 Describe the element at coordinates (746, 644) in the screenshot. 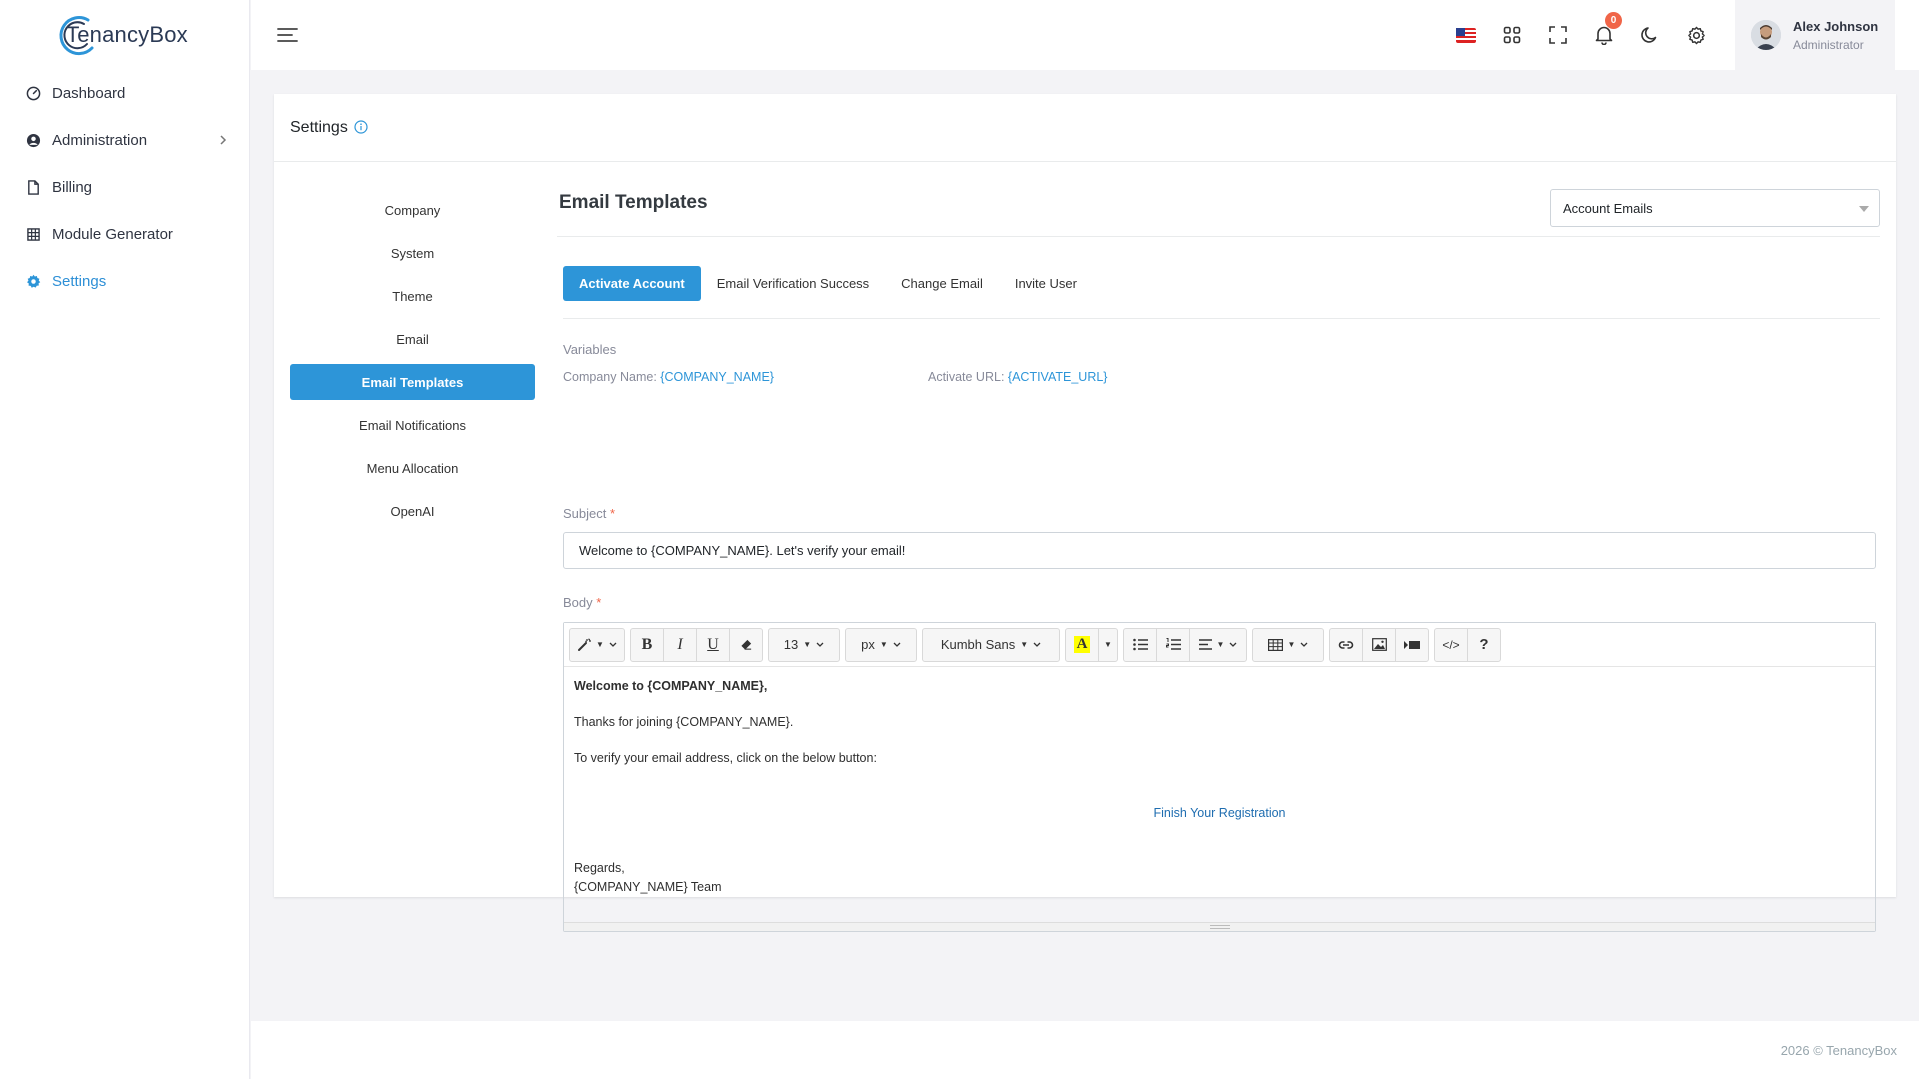

I see `clear-format-button` at that location.